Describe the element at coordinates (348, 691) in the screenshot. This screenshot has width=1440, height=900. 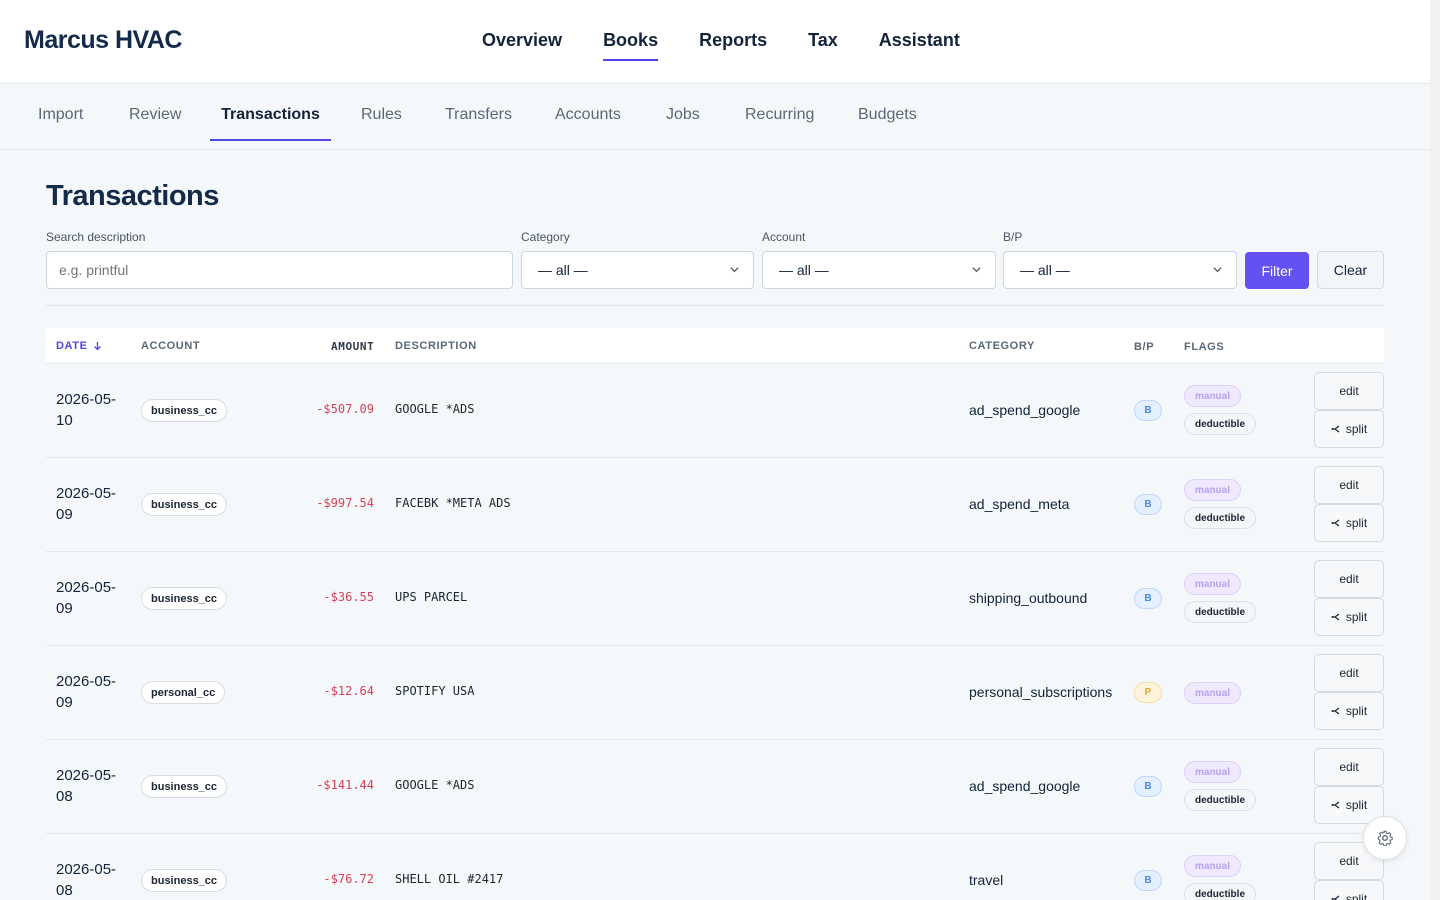
I see `cell-amount: -$12.64` at that location.